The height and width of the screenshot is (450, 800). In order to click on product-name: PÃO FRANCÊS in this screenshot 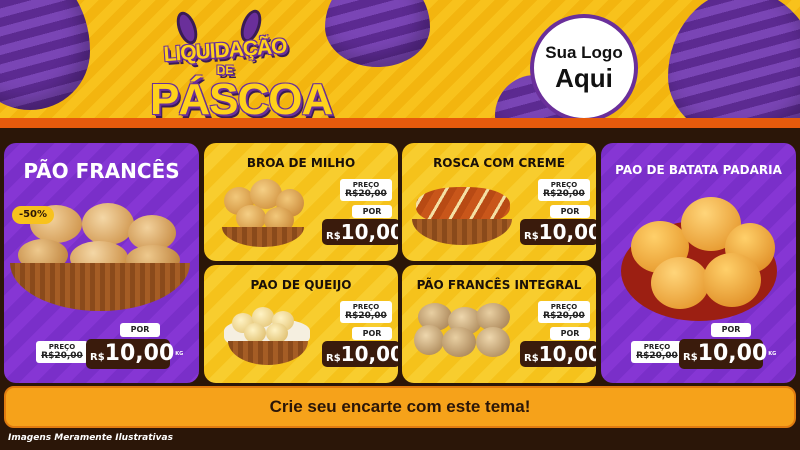, I will do `click(101, 171)`.